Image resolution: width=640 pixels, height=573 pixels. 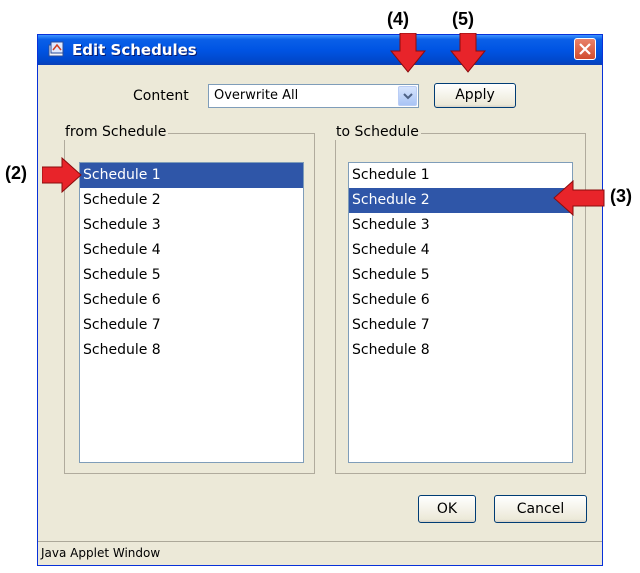 I want to click on callout-2-label: (2), so click(x=16, y=173).